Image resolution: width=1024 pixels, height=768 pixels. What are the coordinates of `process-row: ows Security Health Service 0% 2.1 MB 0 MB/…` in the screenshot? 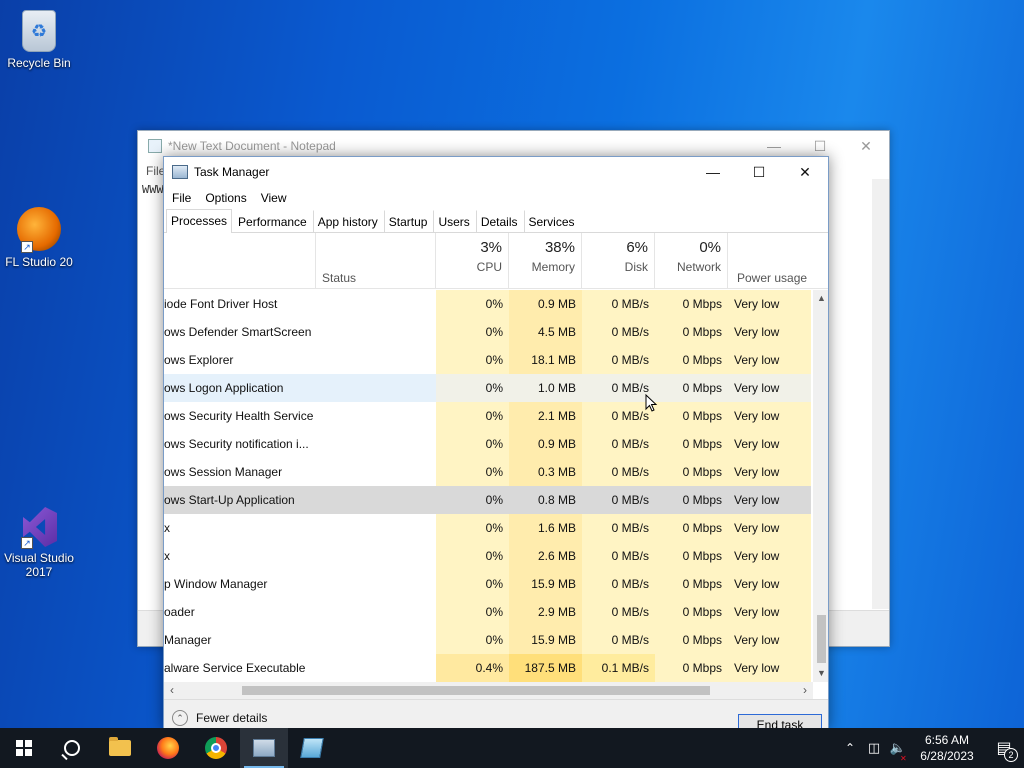 It's located at (488, 416).